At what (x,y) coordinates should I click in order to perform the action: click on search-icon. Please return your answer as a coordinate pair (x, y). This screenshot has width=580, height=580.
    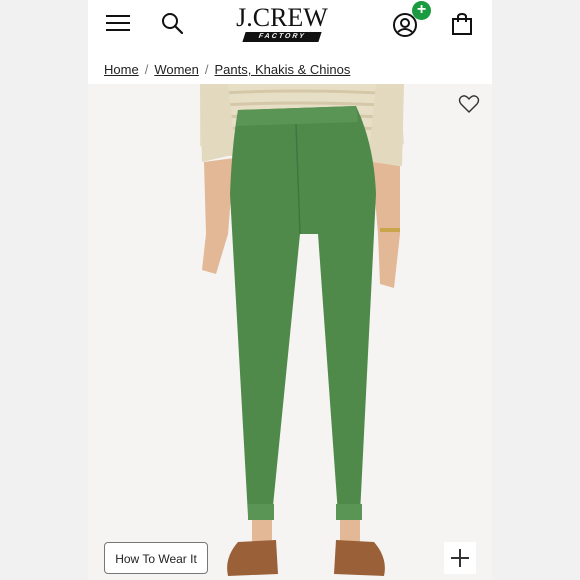
    Looking at the image, I should click on (172, 23).